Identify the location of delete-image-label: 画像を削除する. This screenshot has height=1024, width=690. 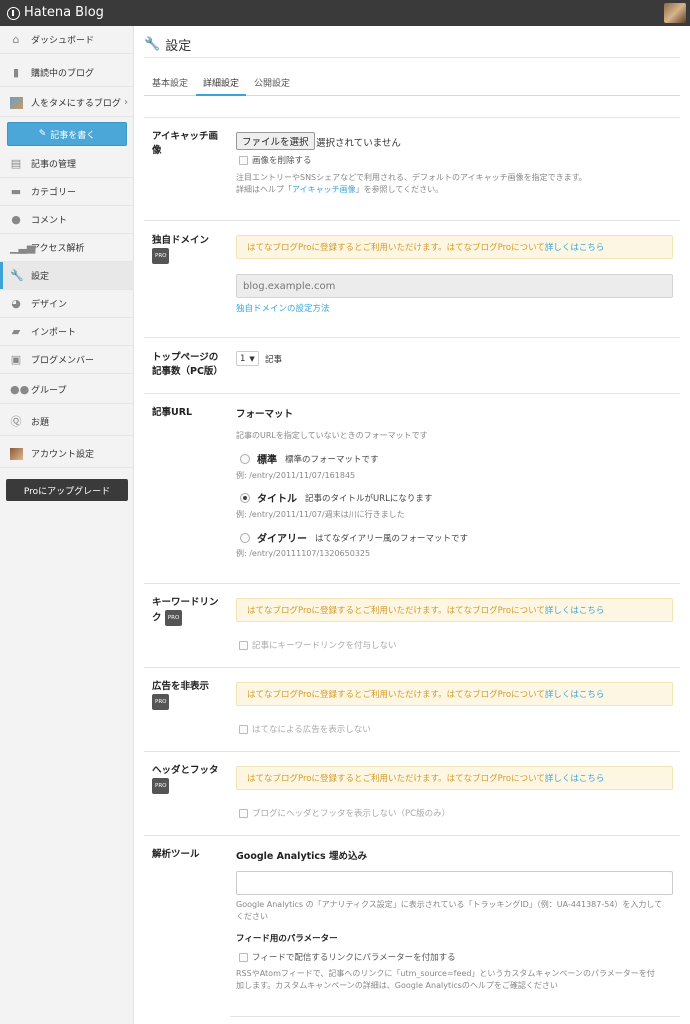
(282, 161).